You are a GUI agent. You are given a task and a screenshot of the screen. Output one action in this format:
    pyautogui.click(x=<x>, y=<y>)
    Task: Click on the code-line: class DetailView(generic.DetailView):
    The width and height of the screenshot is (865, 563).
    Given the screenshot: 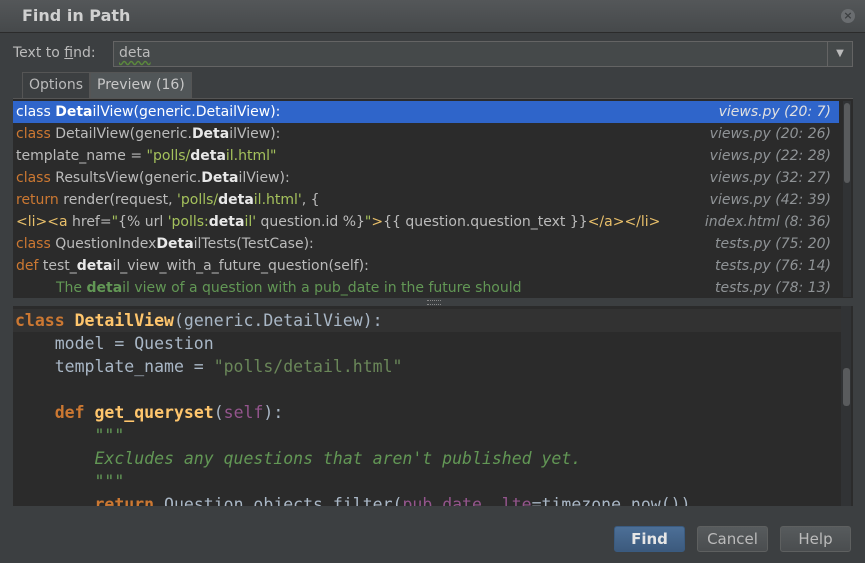 What is the action you would take?
    pyautogui.click(x=427, y=320)
    